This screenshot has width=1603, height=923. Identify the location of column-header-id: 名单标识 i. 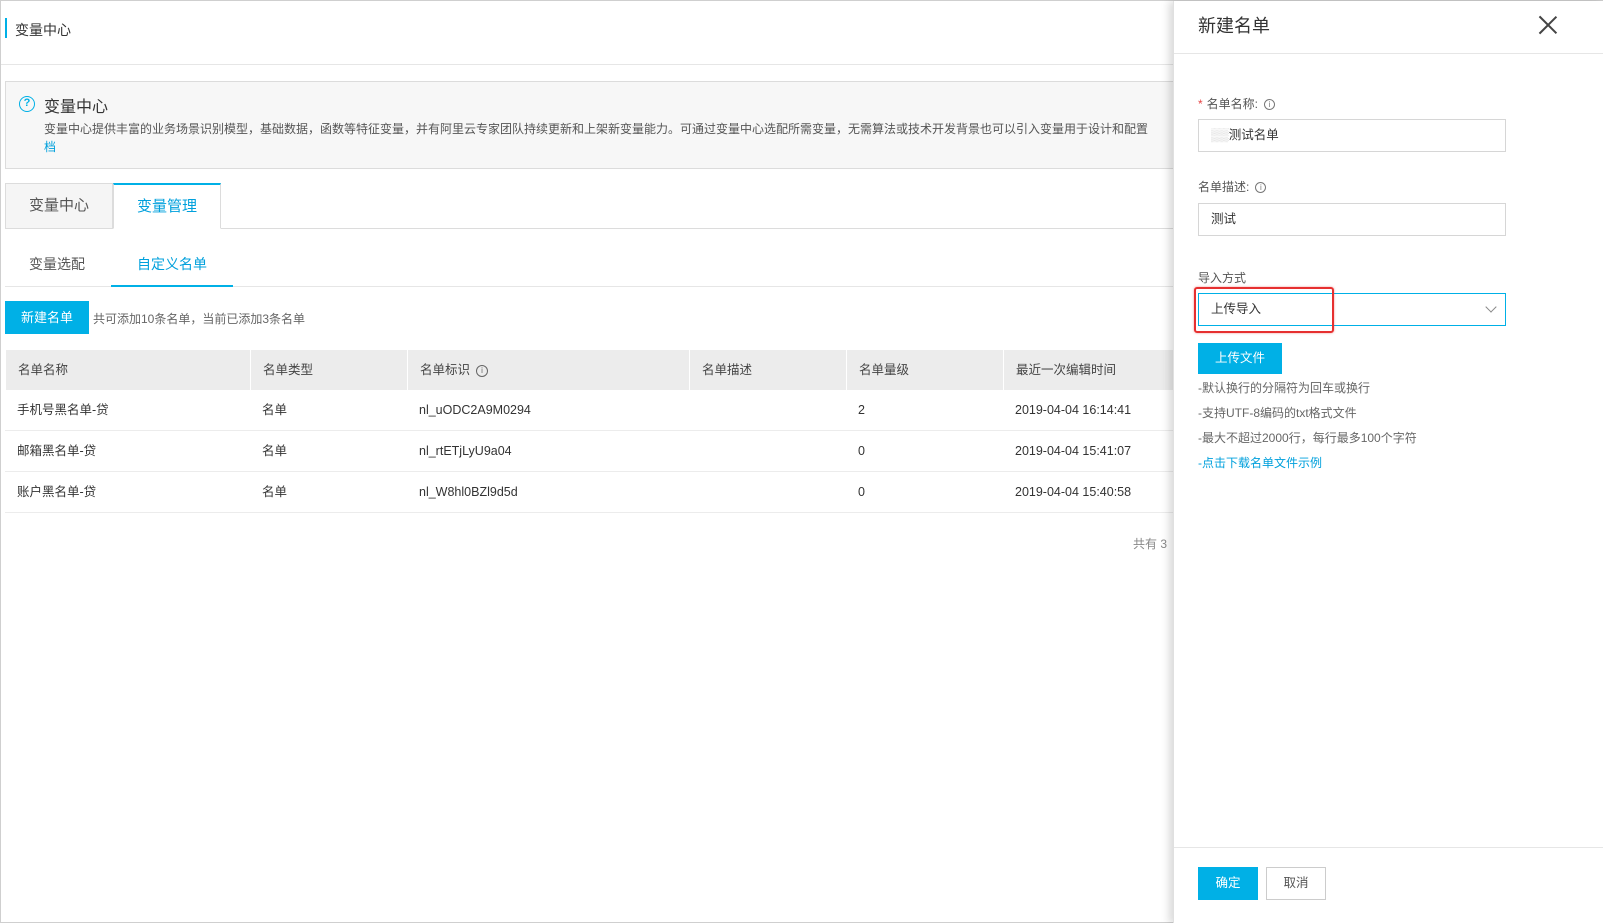
(548, 370).